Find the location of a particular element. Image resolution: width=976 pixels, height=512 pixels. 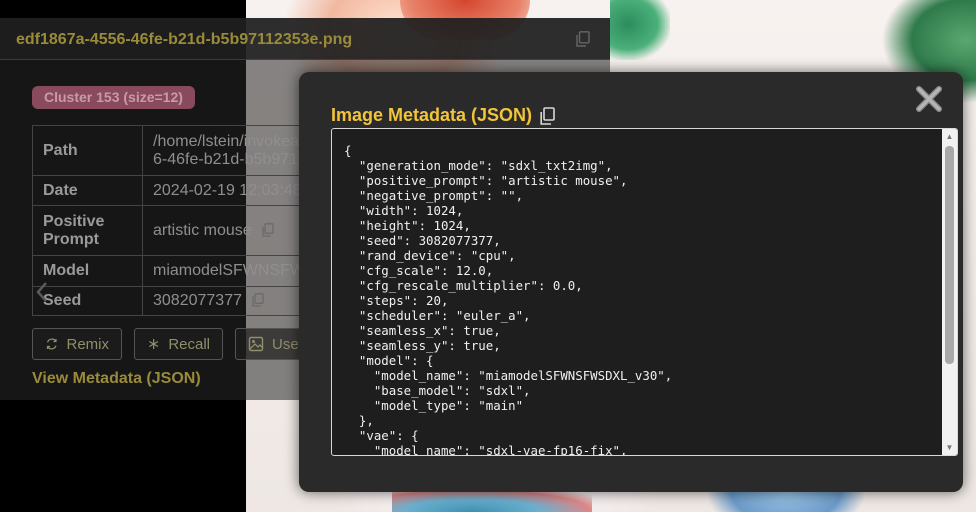

scroll-down-arrow: ▼ is located at coordinates (949, 447).